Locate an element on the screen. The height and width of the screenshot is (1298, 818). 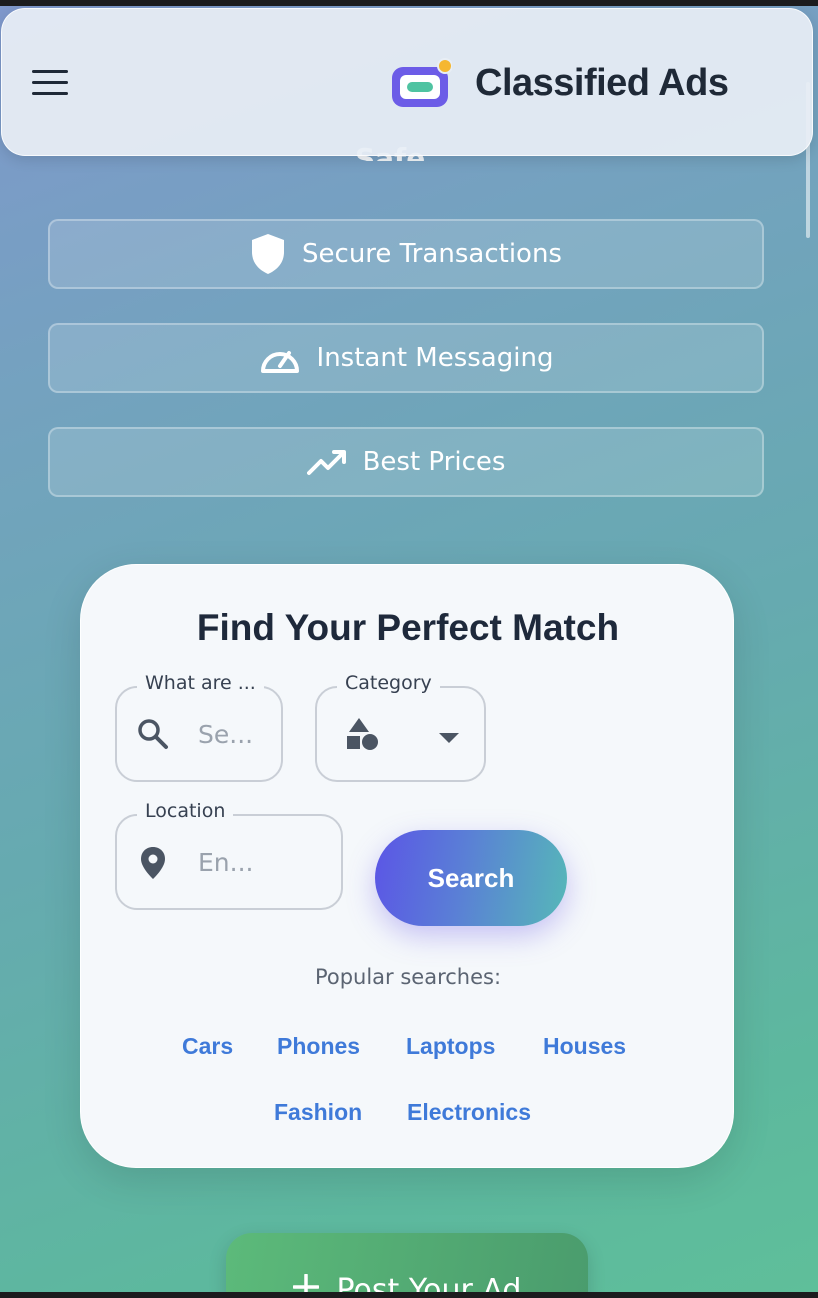
app-header: Classified Ads is located at coordinates (407, 82).